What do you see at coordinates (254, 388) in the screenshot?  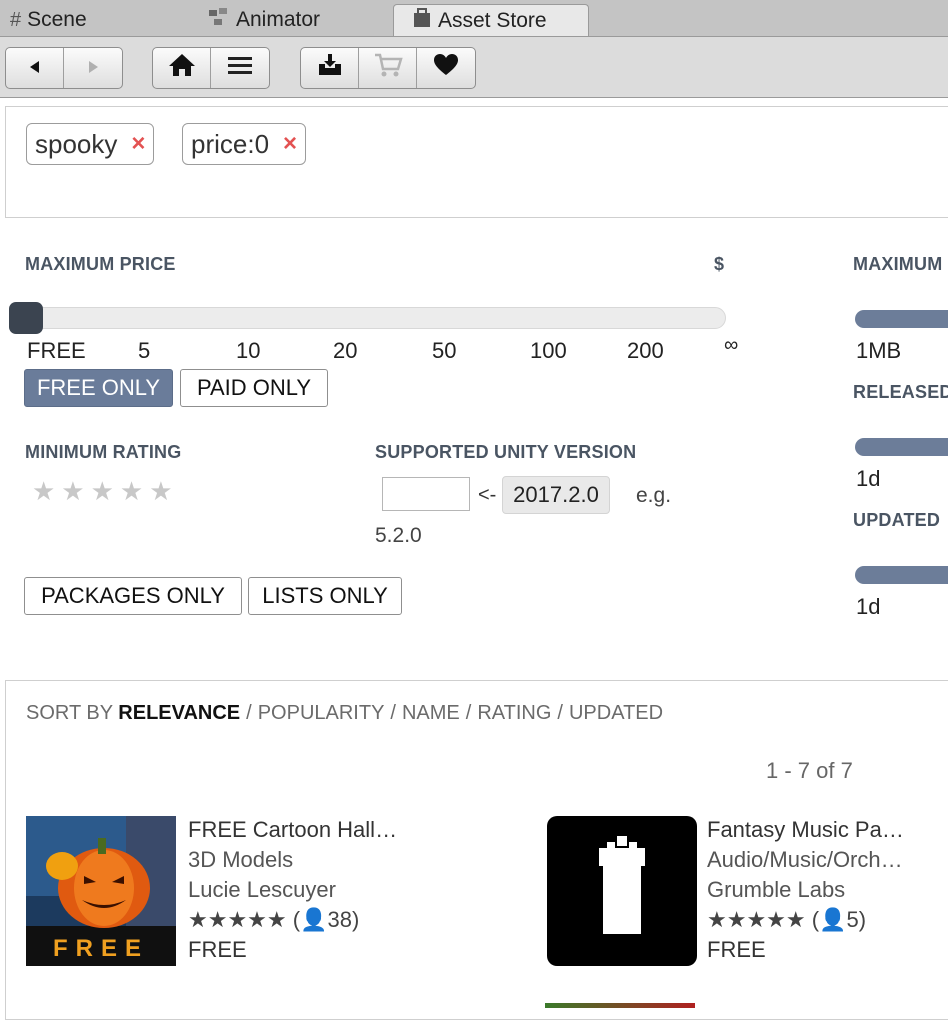 I see `paid-only-button: PAID ONLY` at bounding box center [254, 388].